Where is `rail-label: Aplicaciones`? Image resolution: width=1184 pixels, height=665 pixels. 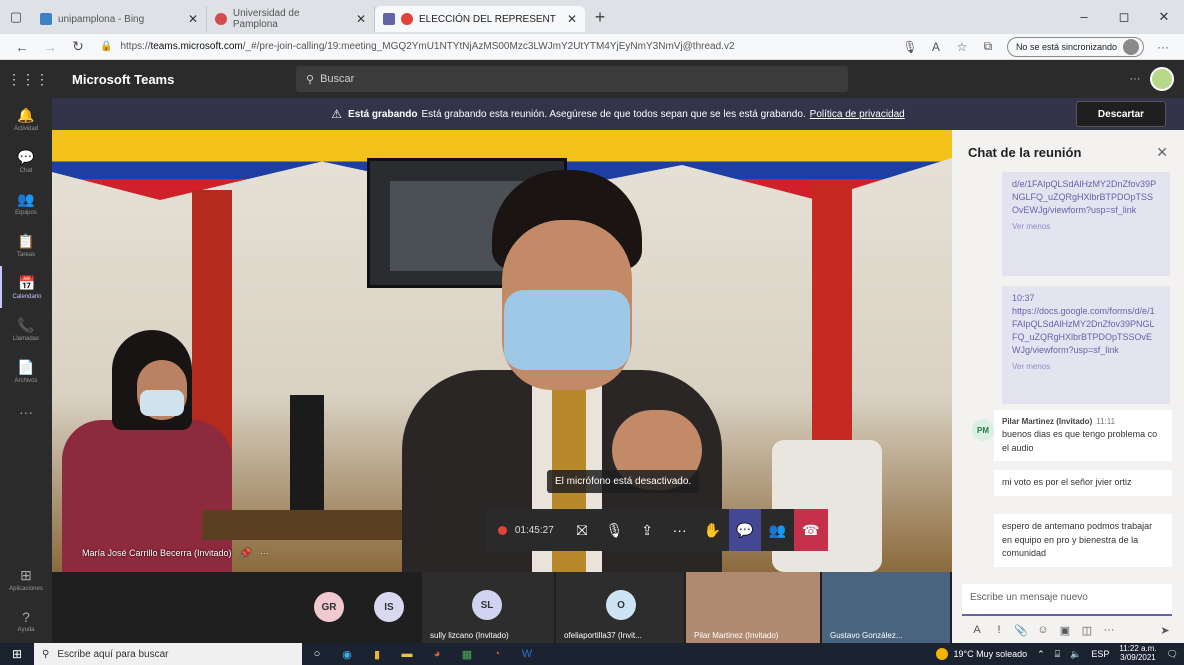 rail-label: Aplicaciones is located at coordinates (26, 588).